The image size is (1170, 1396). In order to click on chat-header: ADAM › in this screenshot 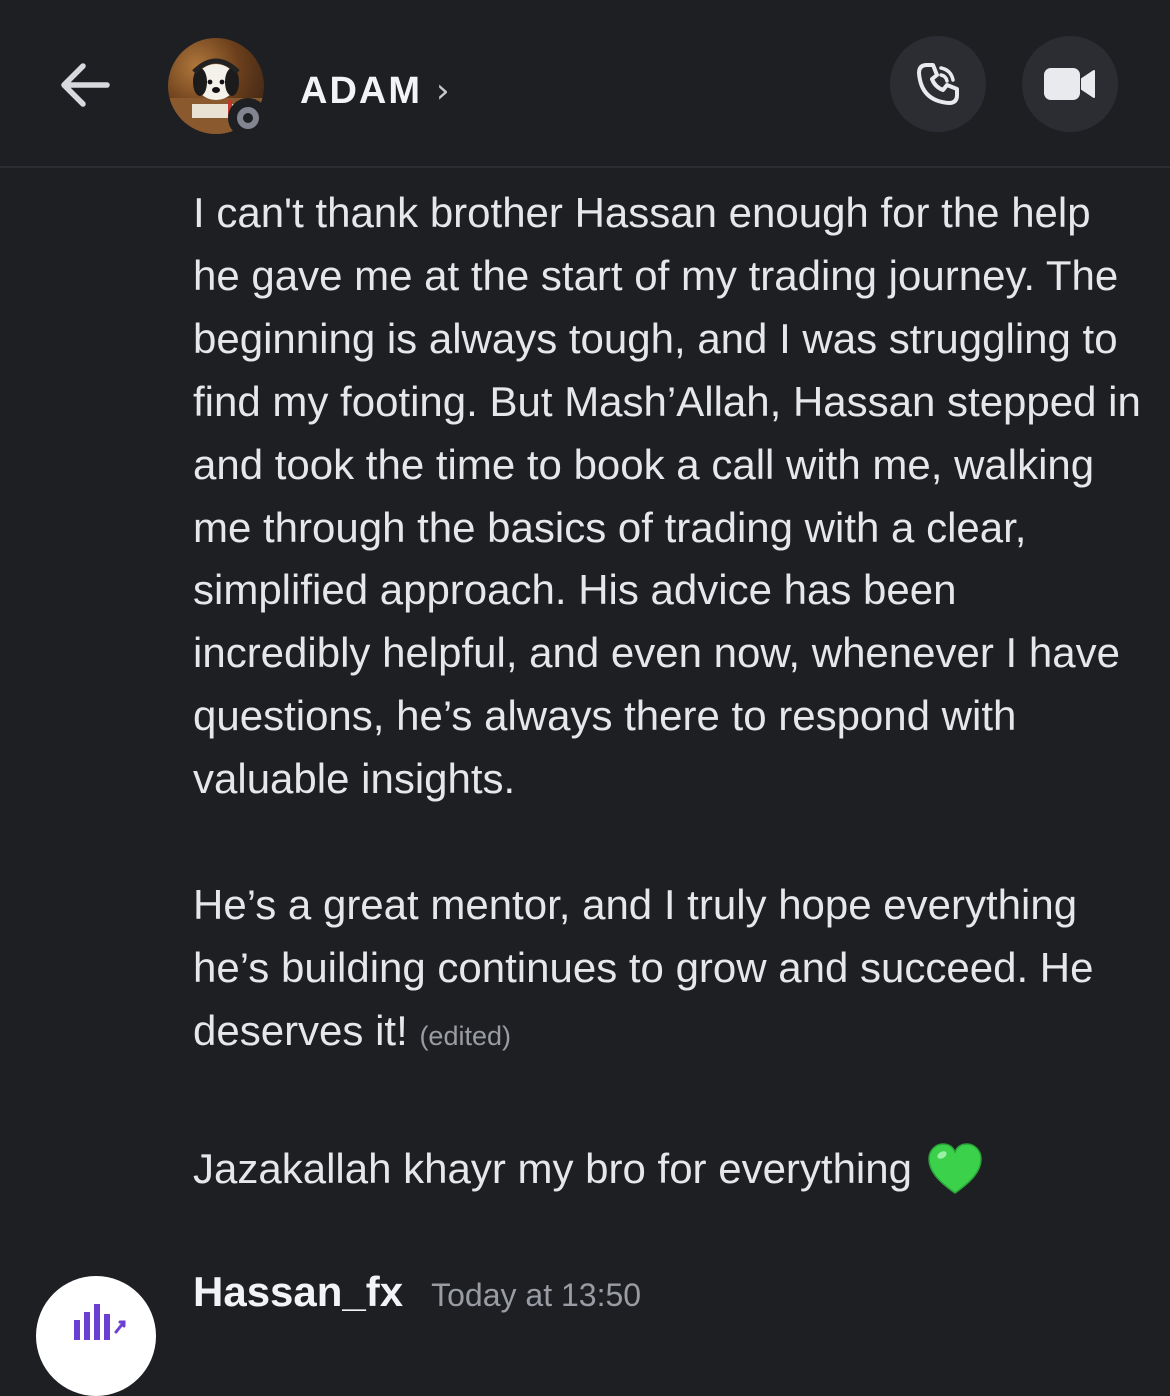, I will do `click(585, 84)`.